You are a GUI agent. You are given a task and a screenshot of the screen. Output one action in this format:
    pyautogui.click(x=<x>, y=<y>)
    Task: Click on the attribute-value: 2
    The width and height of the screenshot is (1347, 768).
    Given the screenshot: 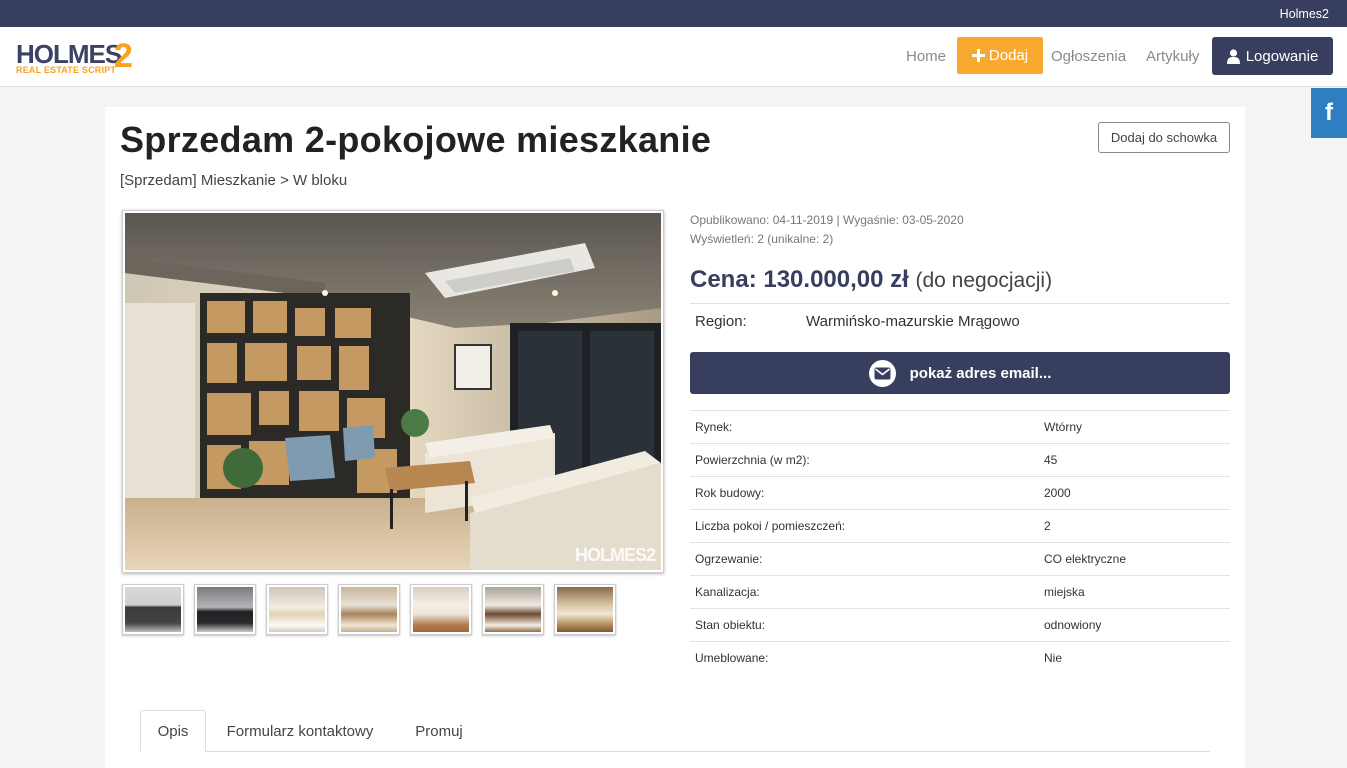 What is the action you would take?
    pyautogui.click(x=1134, y=526)
    